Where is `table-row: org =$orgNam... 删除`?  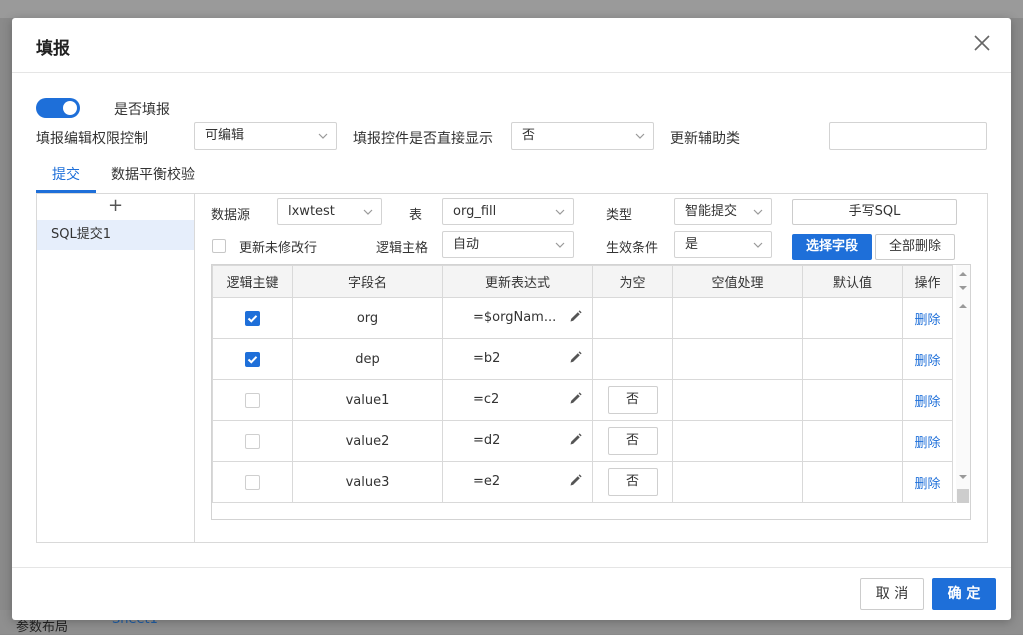
table-row: org =$orgNam... 删除 is located at coordinates (582, 318).